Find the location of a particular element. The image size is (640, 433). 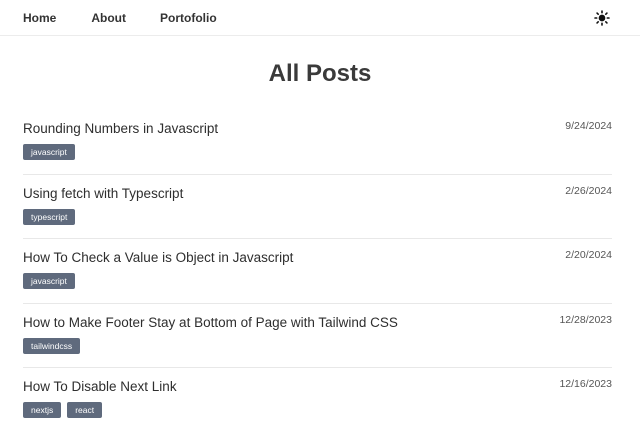

post-date: 2/26/2024 is located at coordinates (588, 190).